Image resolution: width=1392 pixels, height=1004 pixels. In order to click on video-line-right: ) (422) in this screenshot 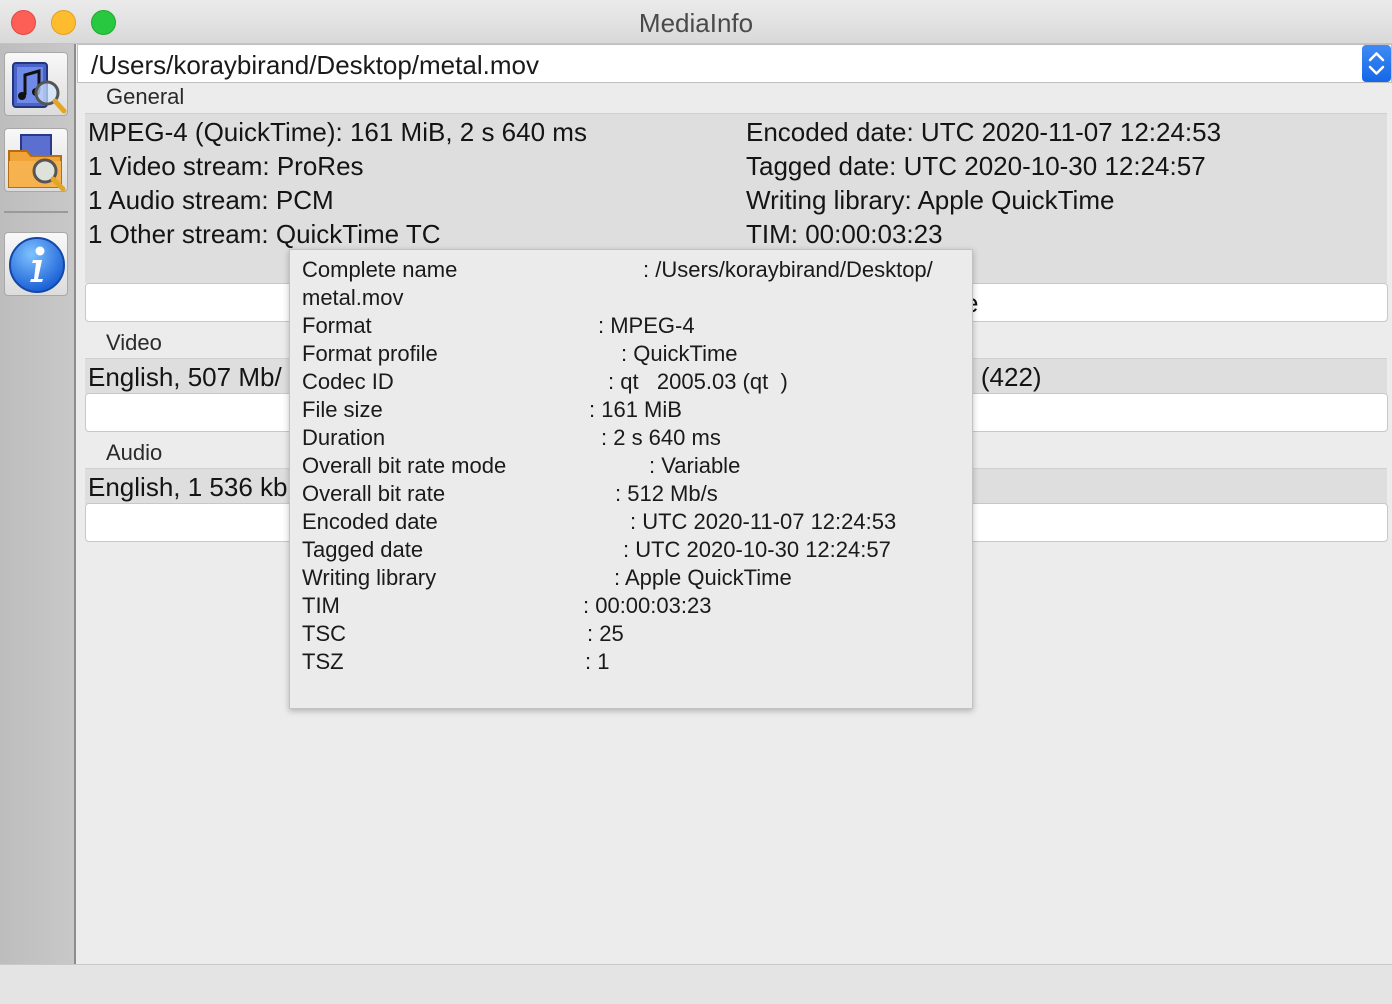, I will do `click(1003, 377)`.